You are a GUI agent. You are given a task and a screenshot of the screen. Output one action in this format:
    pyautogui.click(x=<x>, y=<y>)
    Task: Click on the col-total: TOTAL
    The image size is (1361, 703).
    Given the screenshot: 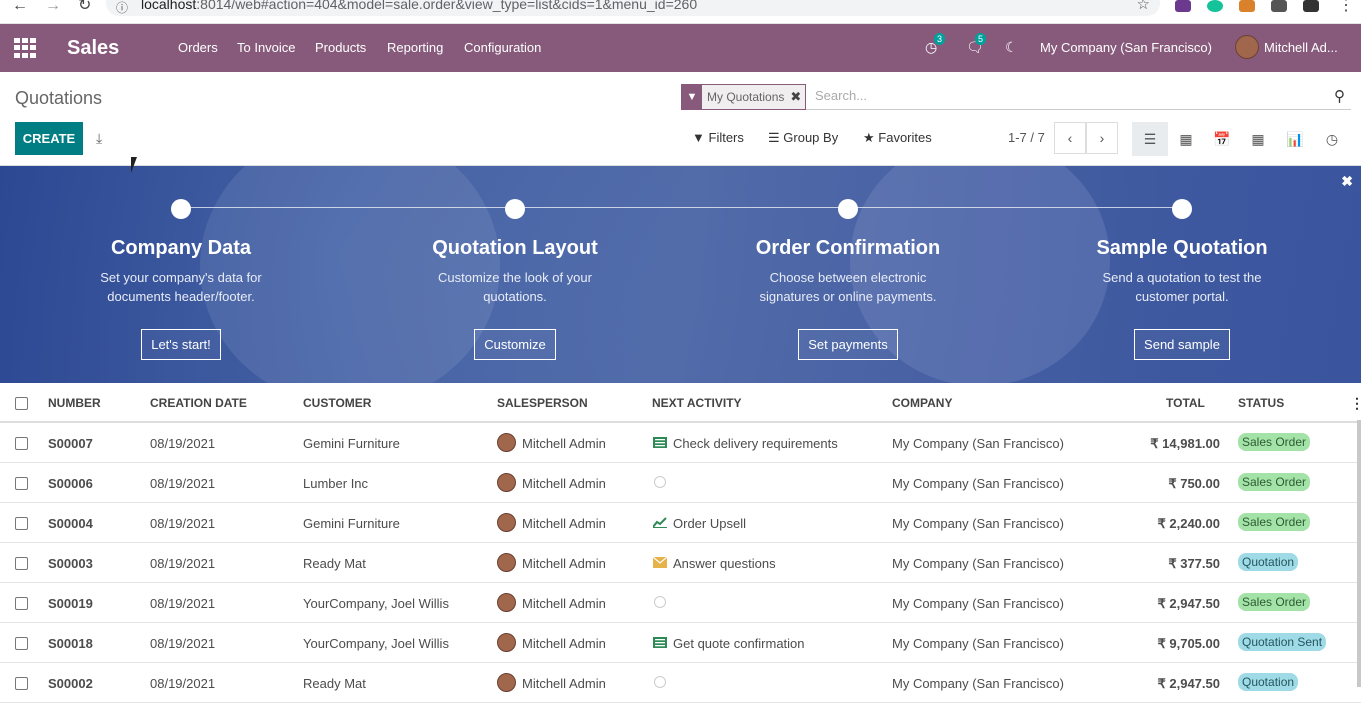 What is the action you would take?
    pyautogui.click(x=1185, y=403)
    